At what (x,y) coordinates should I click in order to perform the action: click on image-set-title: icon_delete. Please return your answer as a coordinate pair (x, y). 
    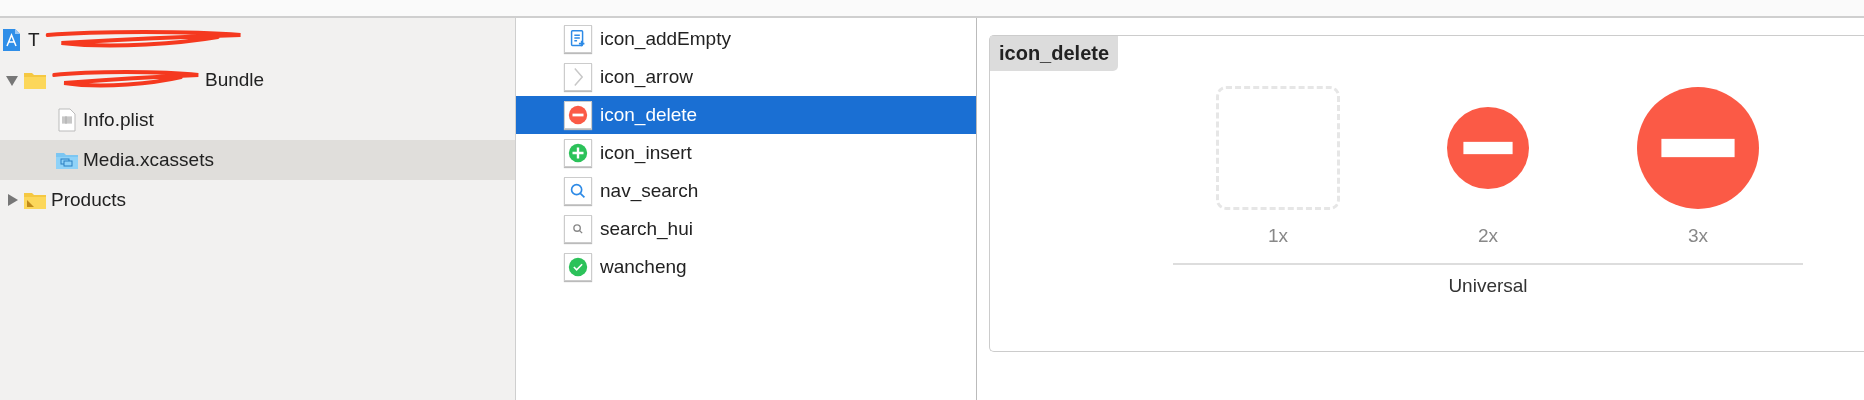
    Looking at the image, I should click on (1054, 53).